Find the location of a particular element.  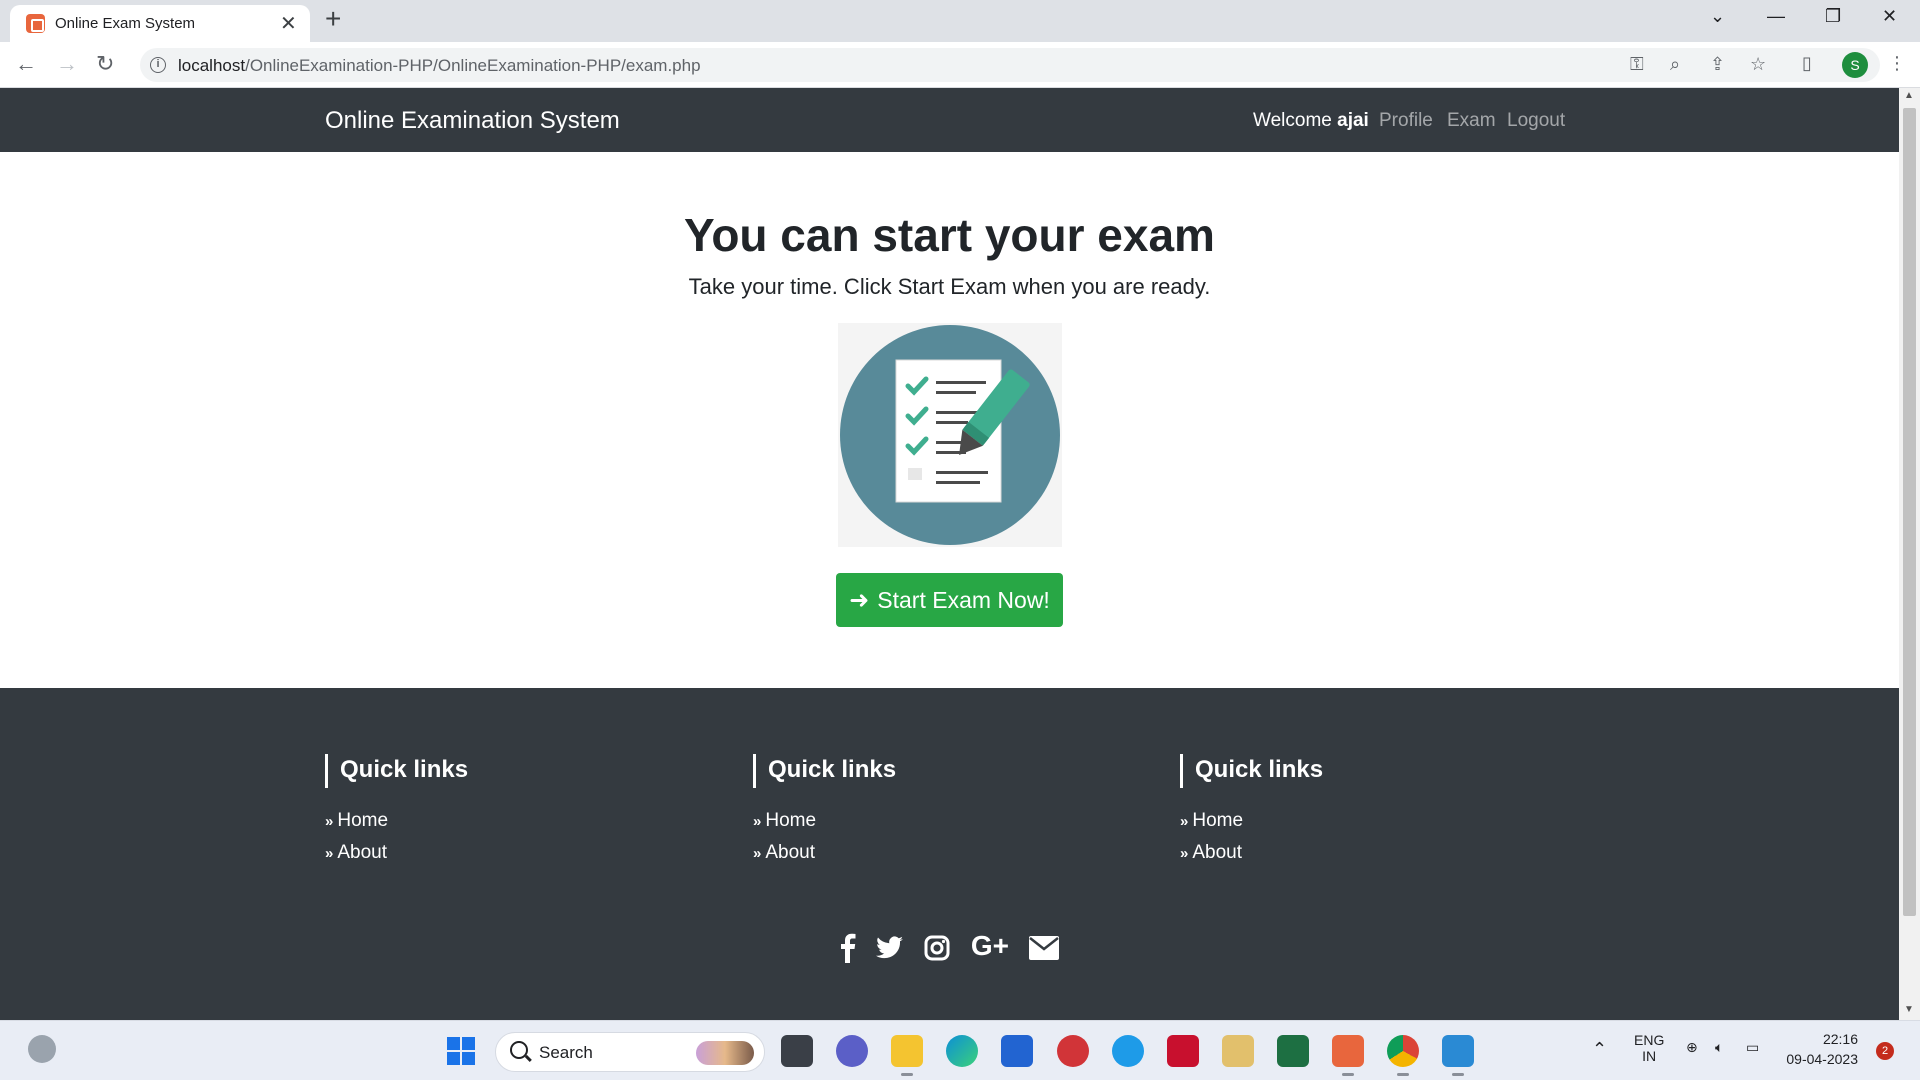

browser-tab-strip: Online Exam System ✕ + ⌄ — ❐ ✕ is located at coordinates (960, 21).